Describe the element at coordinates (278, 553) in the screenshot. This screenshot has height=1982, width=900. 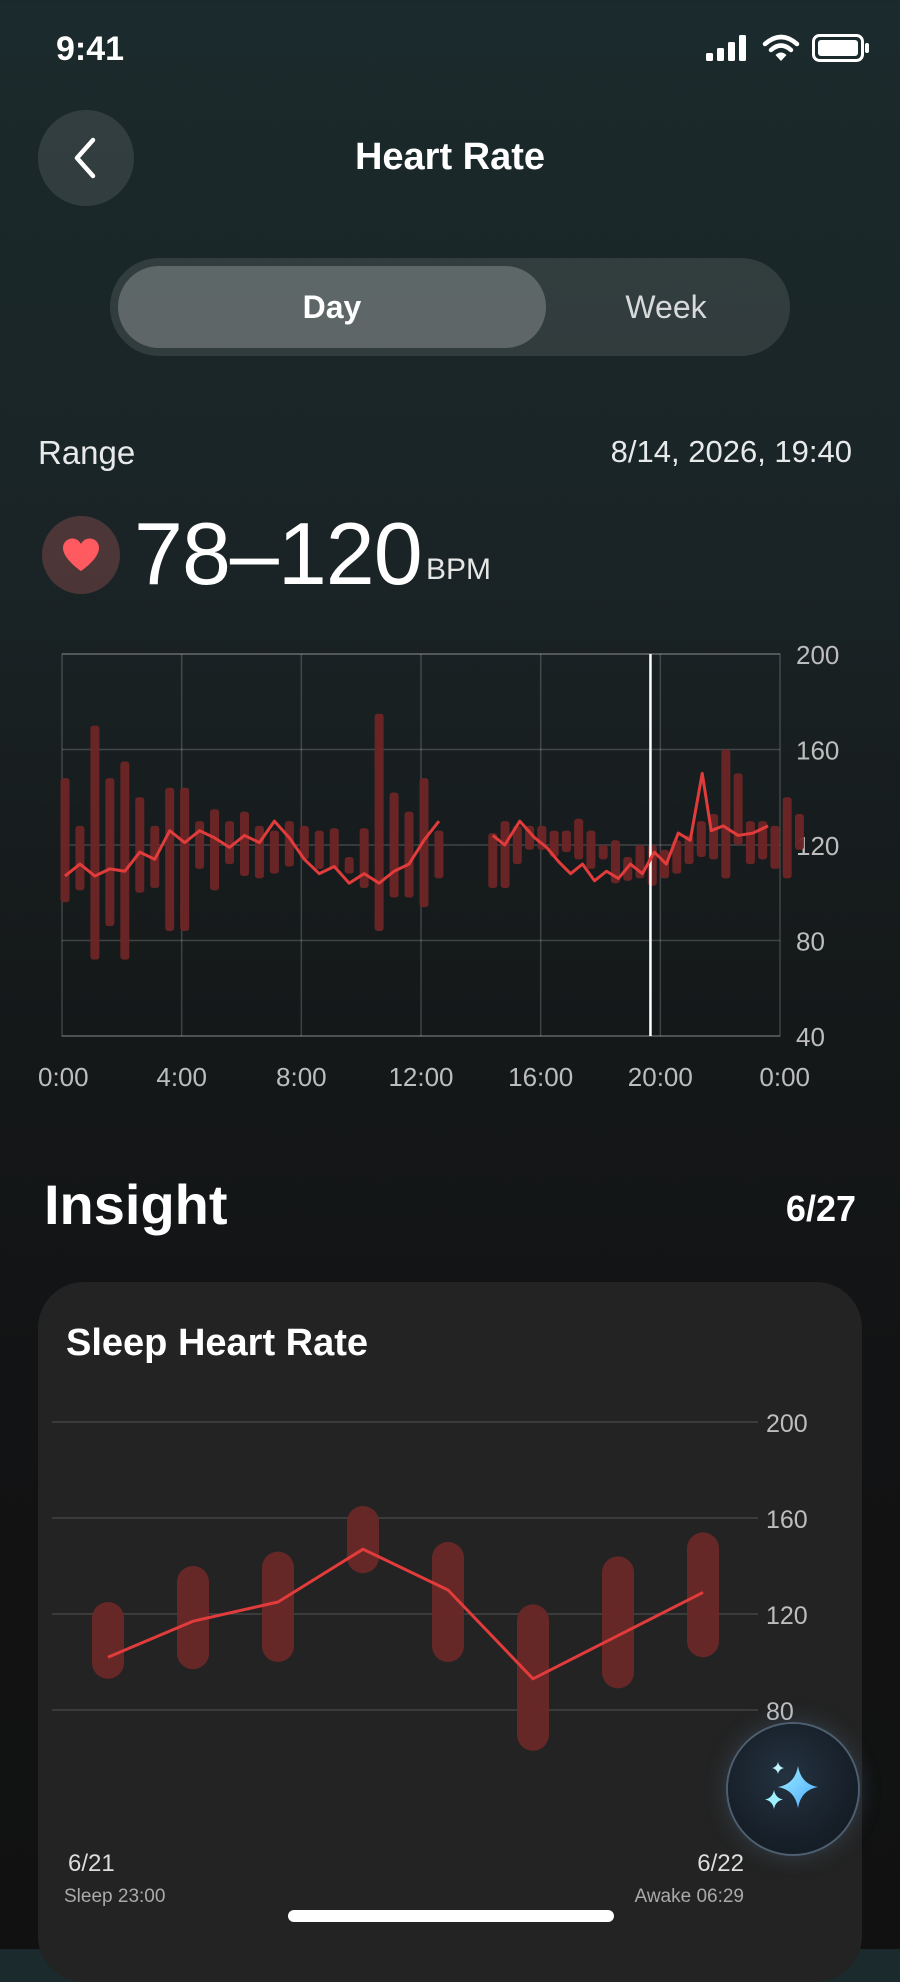
I see `range-value: 78–120` at that location.